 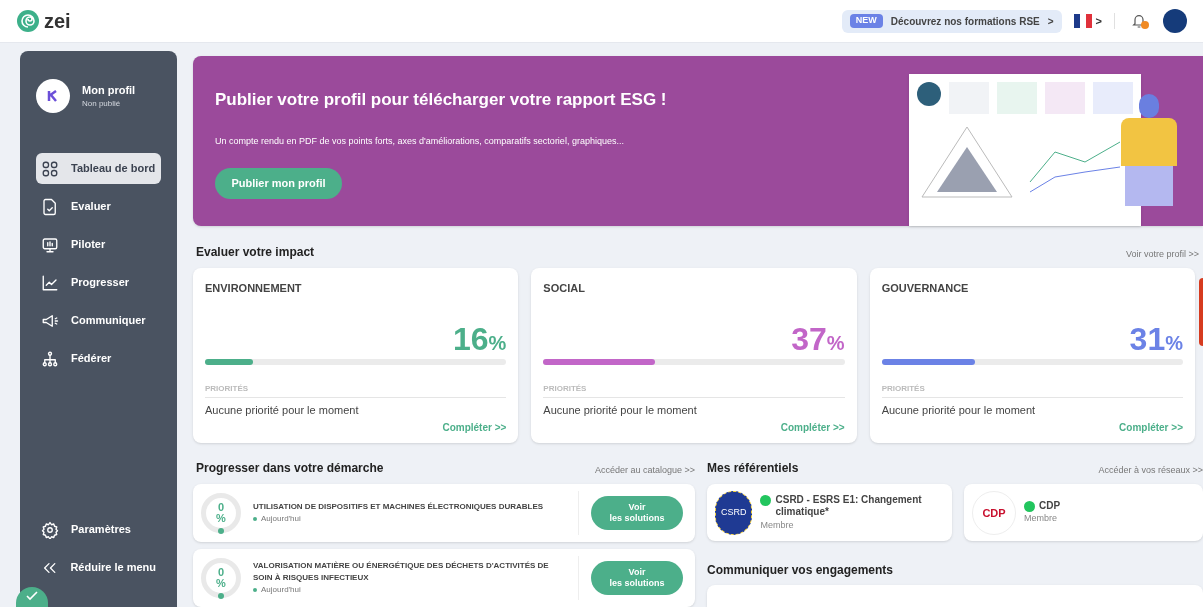 I want to click on document-check-icon, so click(x=50, y=206).